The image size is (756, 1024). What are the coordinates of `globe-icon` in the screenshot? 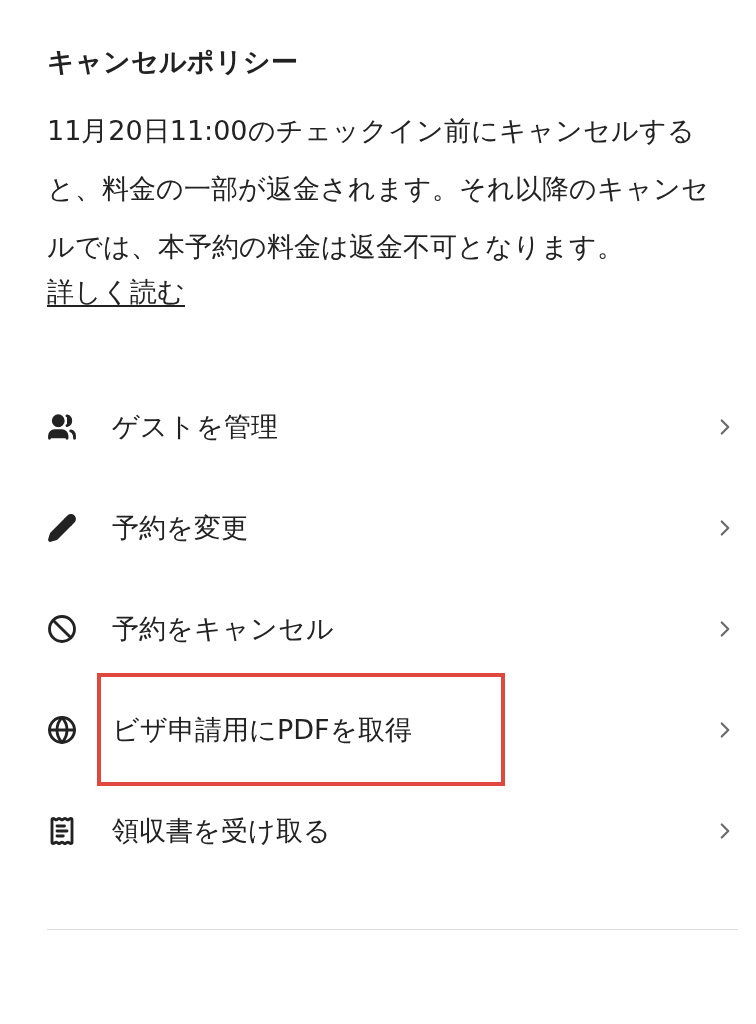 It's located at (62, 729).